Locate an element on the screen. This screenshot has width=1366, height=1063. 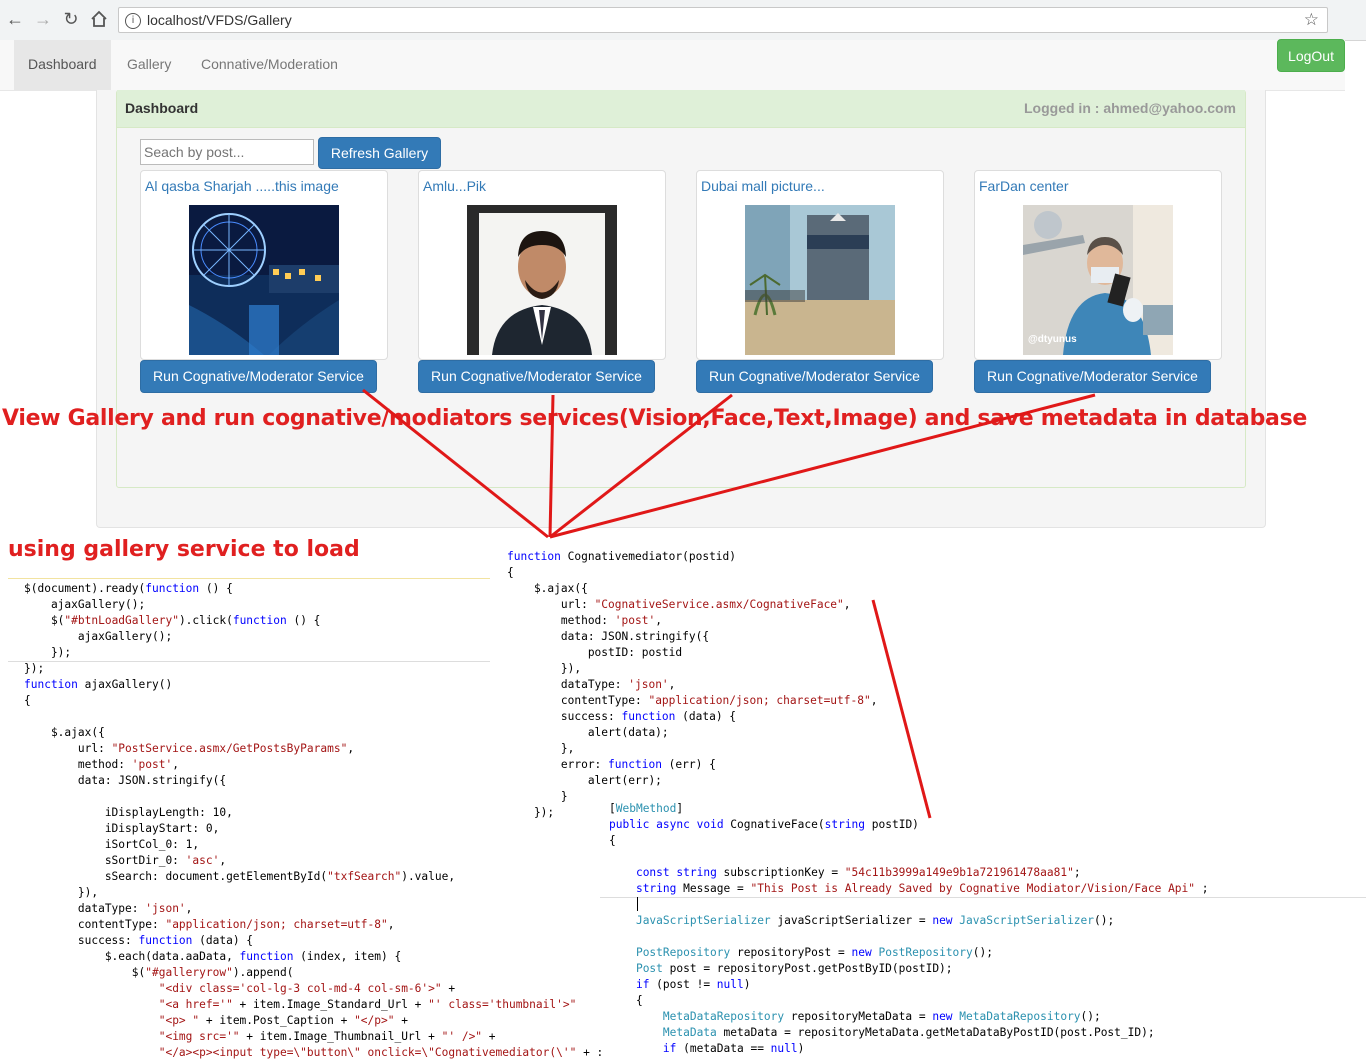
code-line: [WebMethod] is located at coordinates (646, 808).